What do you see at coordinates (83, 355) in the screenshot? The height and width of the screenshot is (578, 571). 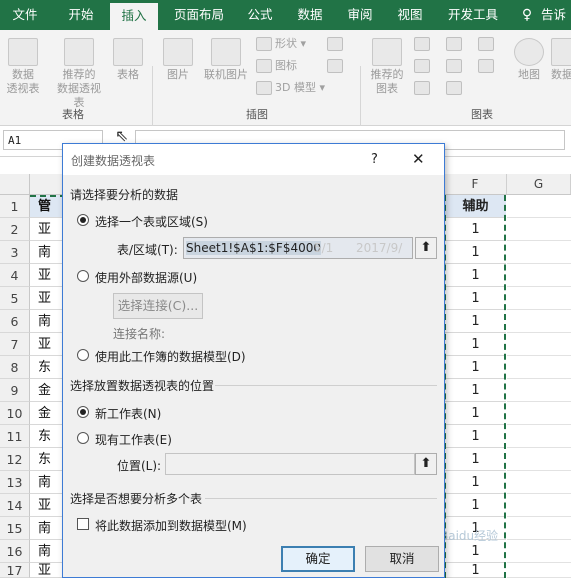 I see `radio-data-model` at bounding box center [83, 355].